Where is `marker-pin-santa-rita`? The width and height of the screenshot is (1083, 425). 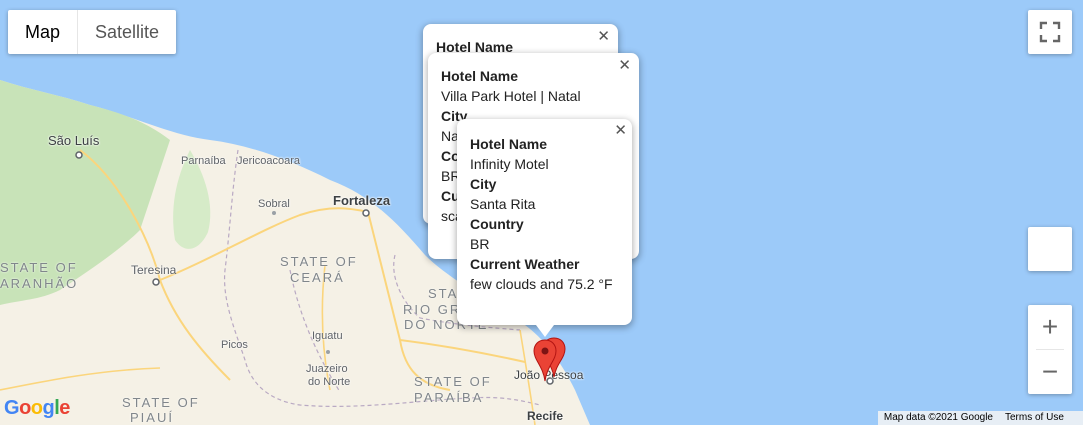 marker-pin-santa-rita is located at coordinates (545, 360).